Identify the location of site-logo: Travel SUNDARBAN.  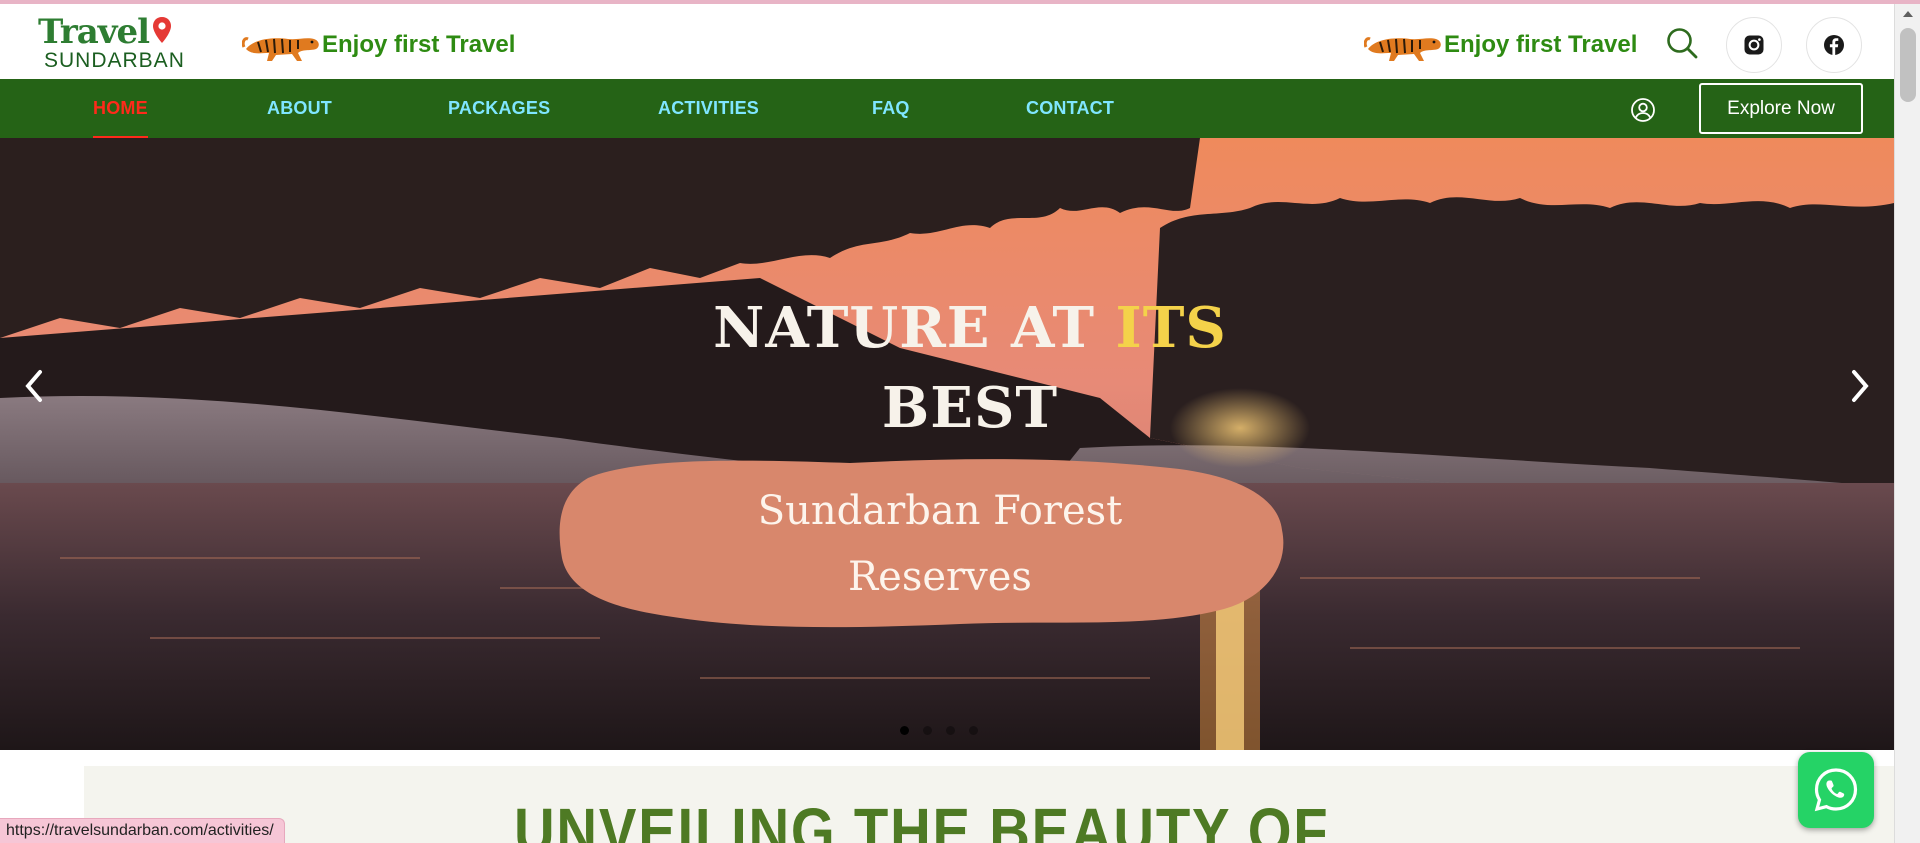
(111, 42).